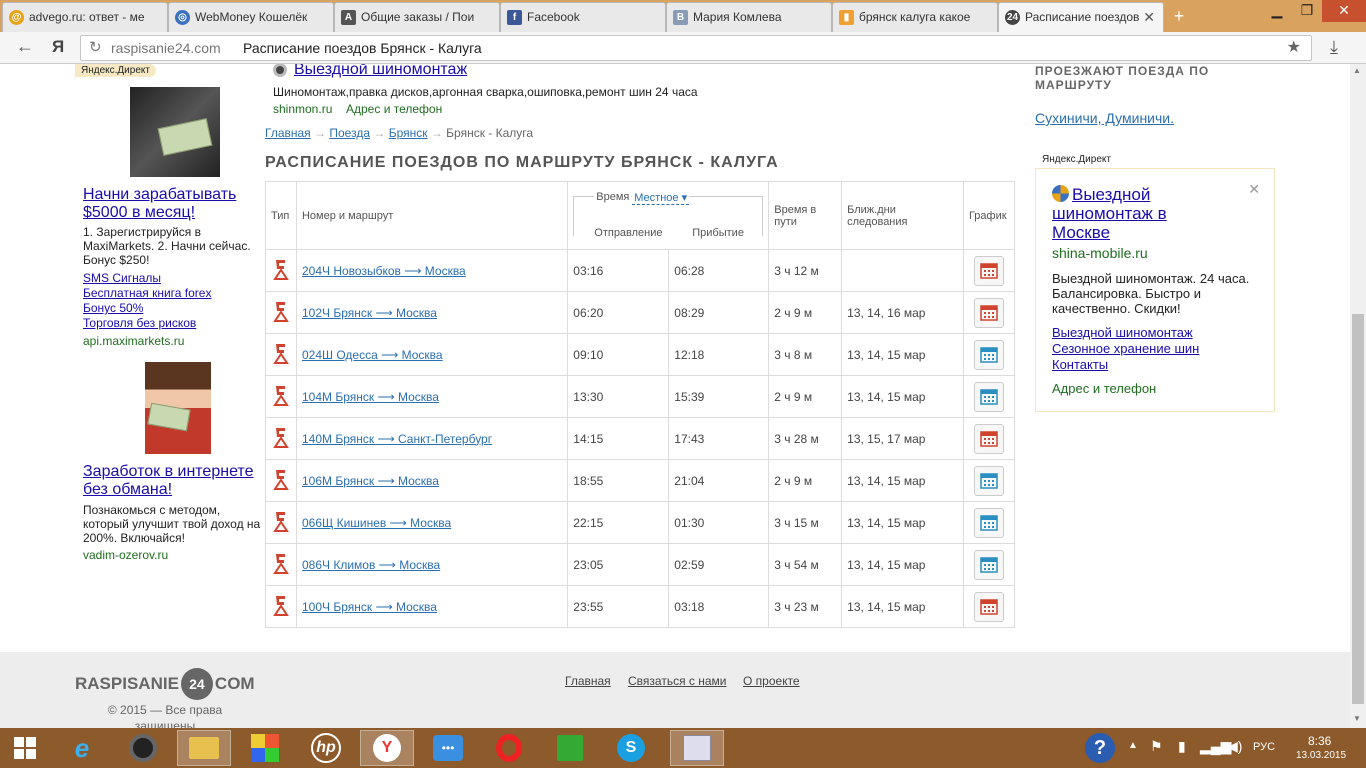  Describe the element at coordinates (1307, 11) in the screenshot. I see `restore-icon: ❐` at that location.